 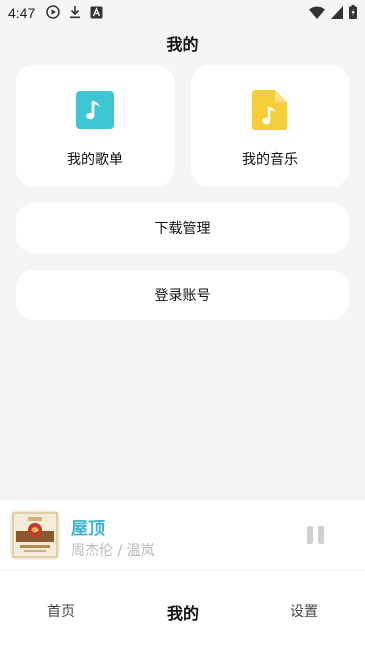 What do you see at coordinates (182, 535) in the screenshot?
I see `mini-player: 屋顶 周杰伦 / 温岚` at bounding box center [182, 535].